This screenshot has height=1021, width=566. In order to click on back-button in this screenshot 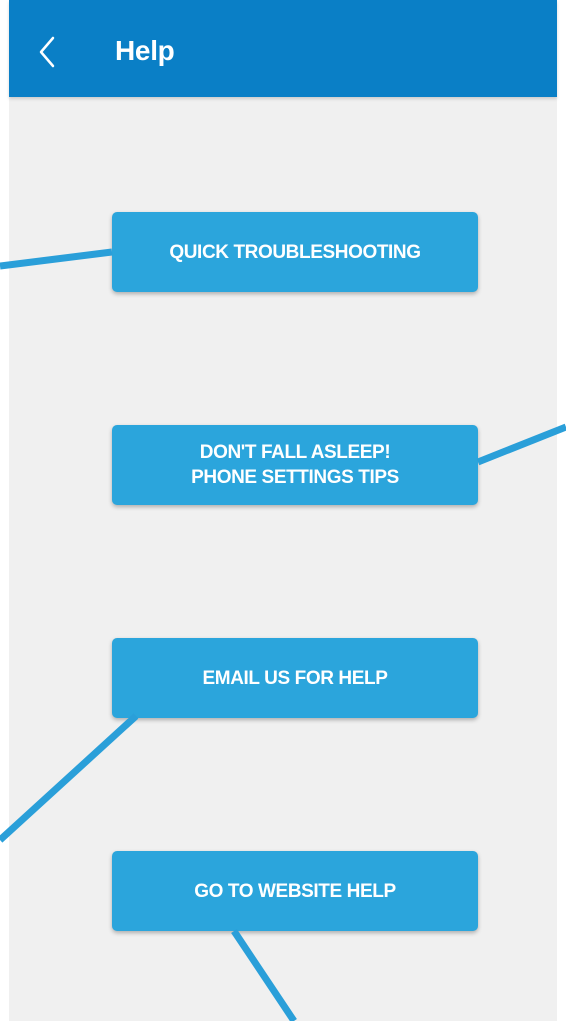, I will do `click(49, 52)`.